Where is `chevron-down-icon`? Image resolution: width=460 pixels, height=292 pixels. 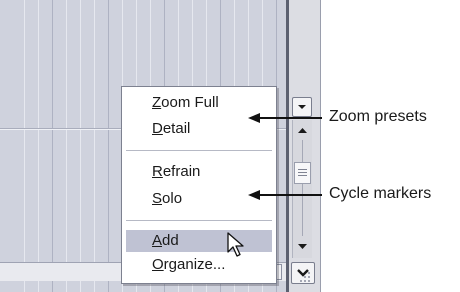
chevron-down-icon is located at coordinates (302, 107).